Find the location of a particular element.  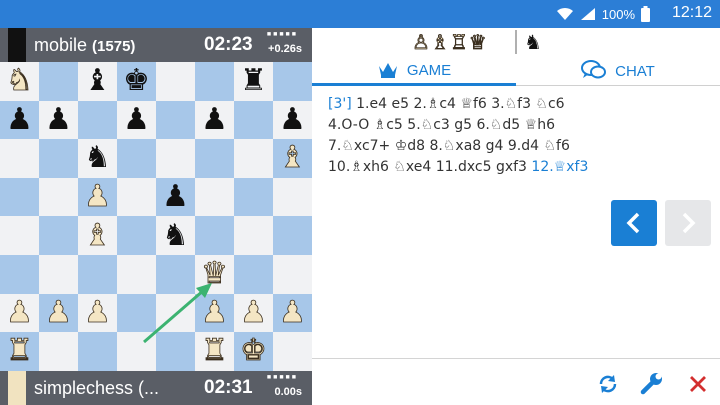

white-queen-icon: ♛ is located at coordinates (215, 273).